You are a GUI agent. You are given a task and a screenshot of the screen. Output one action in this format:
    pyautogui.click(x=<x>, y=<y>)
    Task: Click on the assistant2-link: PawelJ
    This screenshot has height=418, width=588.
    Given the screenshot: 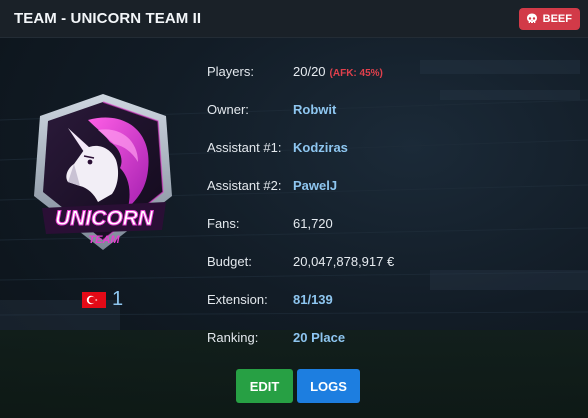 What is the action you would take?
    pyautogui.click(x=315, y=185)
    